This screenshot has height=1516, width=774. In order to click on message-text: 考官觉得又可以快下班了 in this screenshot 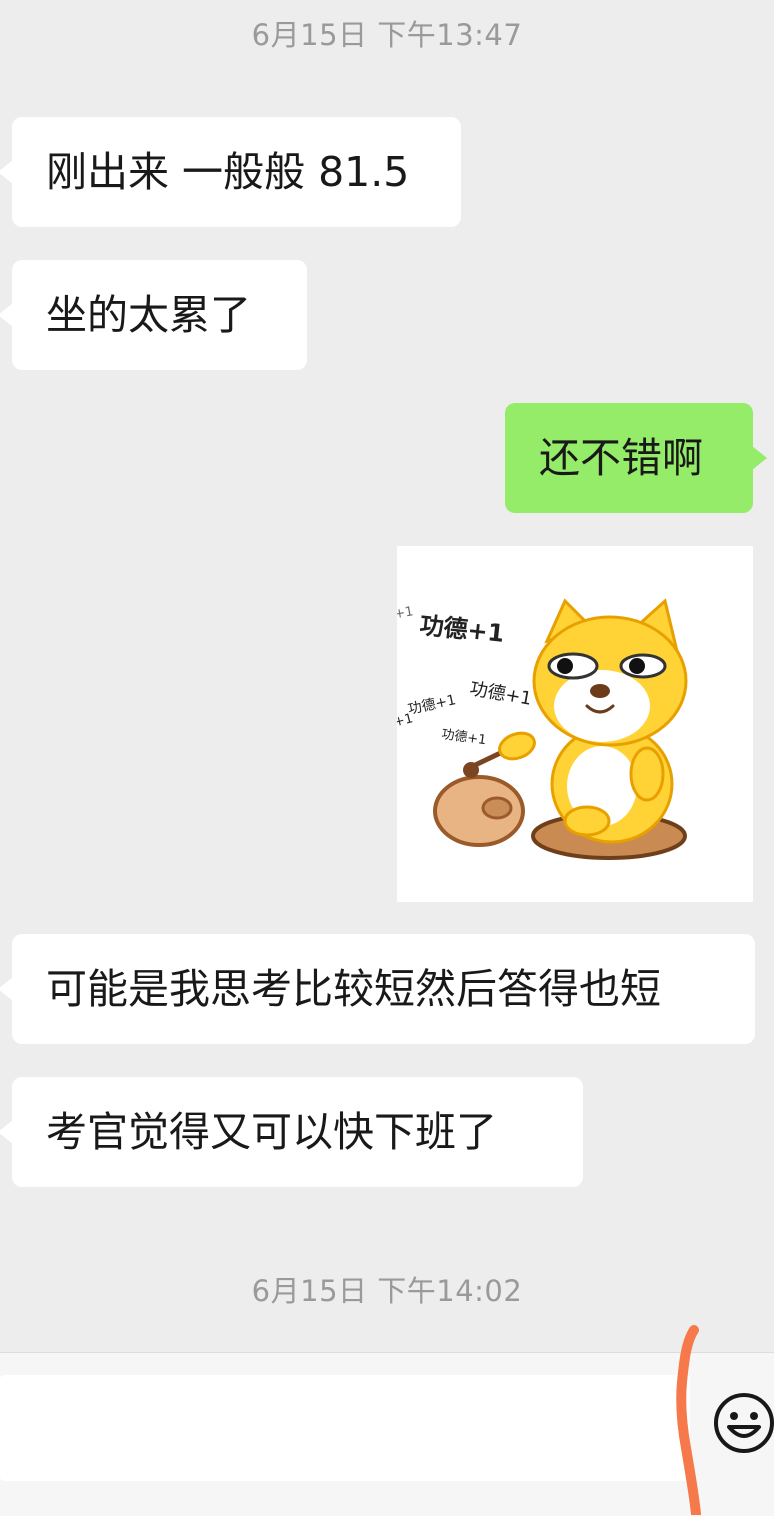, I will do `click(271, 1132)`.